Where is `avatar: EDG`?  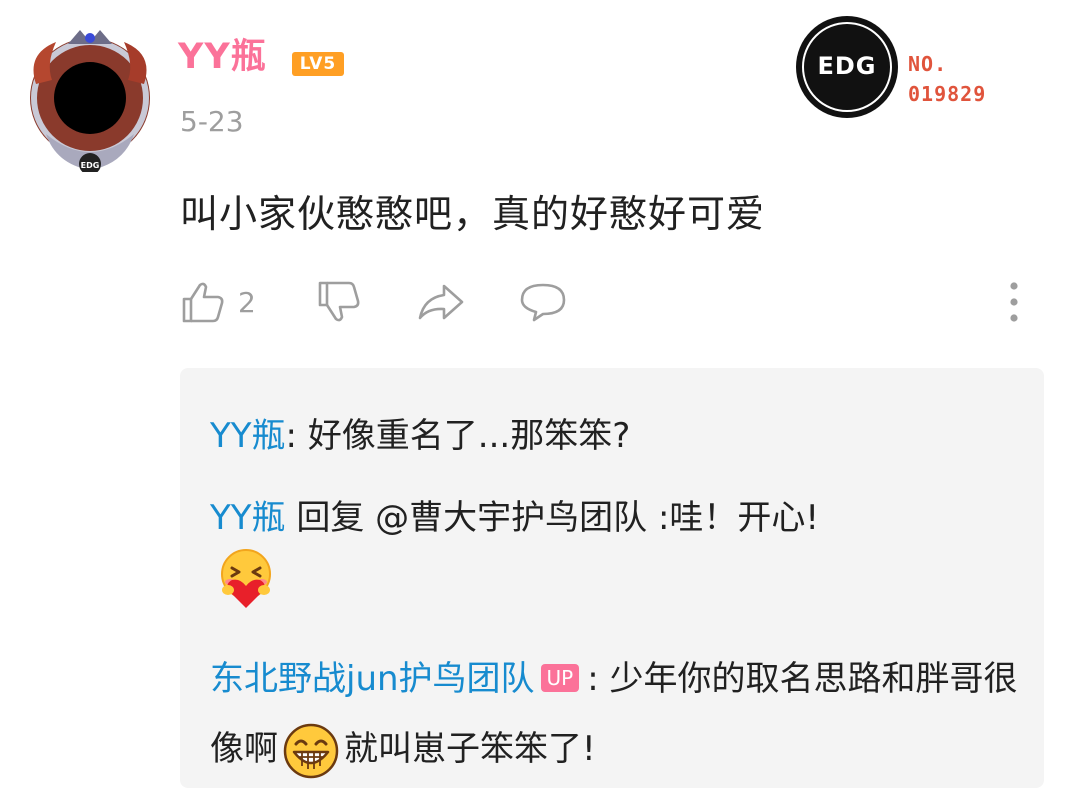
avatar: EDG is located at coordinates (90, 98).